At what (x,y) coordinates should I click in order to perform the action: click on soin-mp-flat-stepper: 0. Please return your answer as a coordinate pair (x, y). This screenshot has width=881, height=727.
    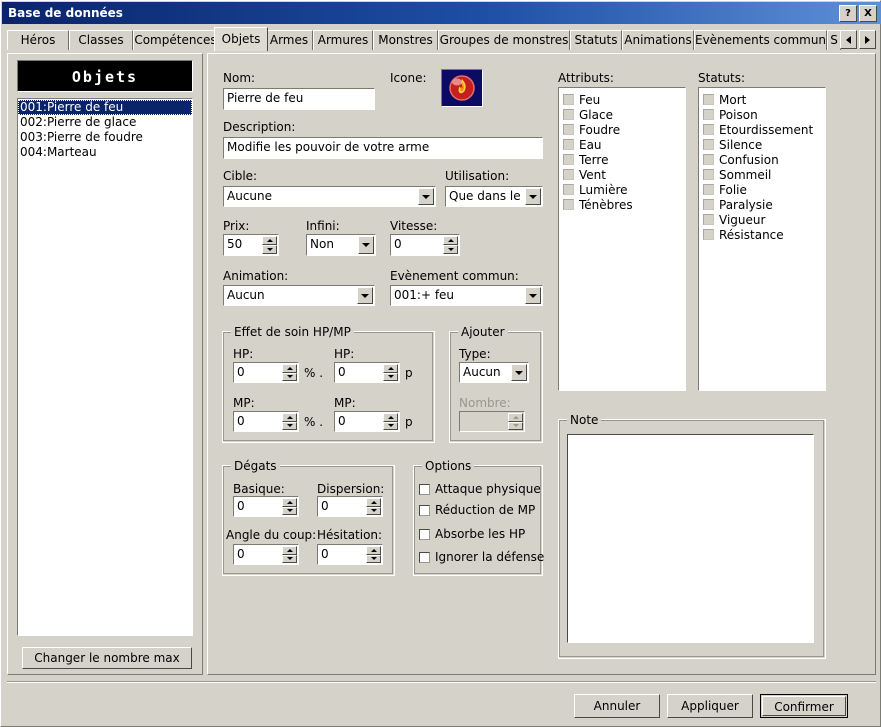
    Looking at the image, I should click on (367, 421).